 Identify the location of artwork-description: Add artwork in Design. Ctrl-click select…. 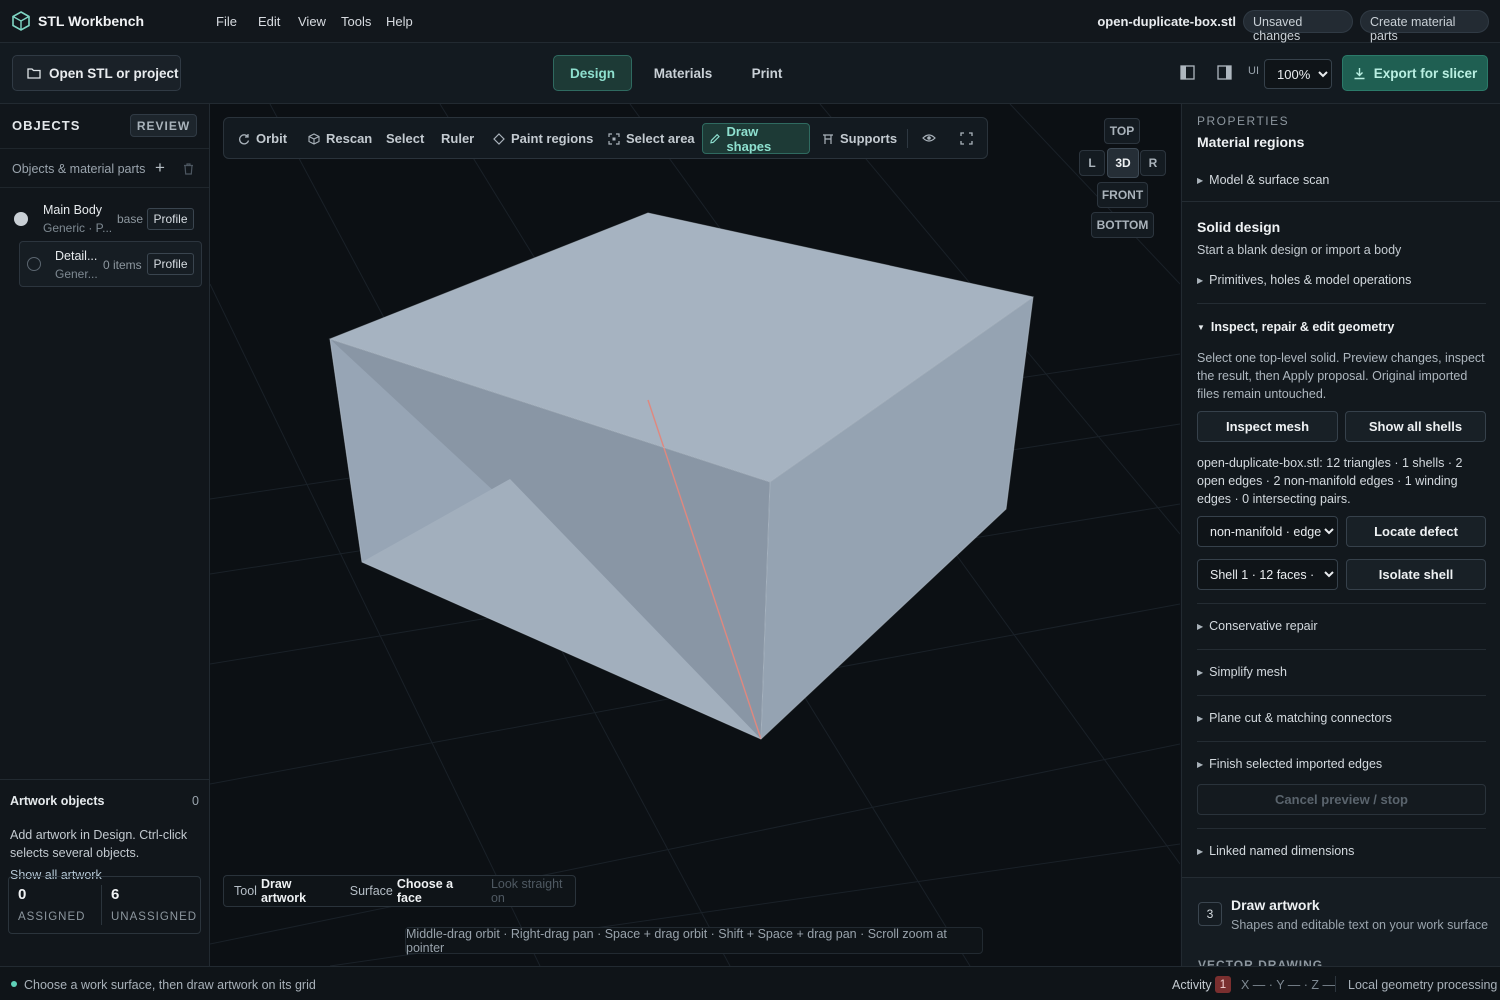
(99, 844).